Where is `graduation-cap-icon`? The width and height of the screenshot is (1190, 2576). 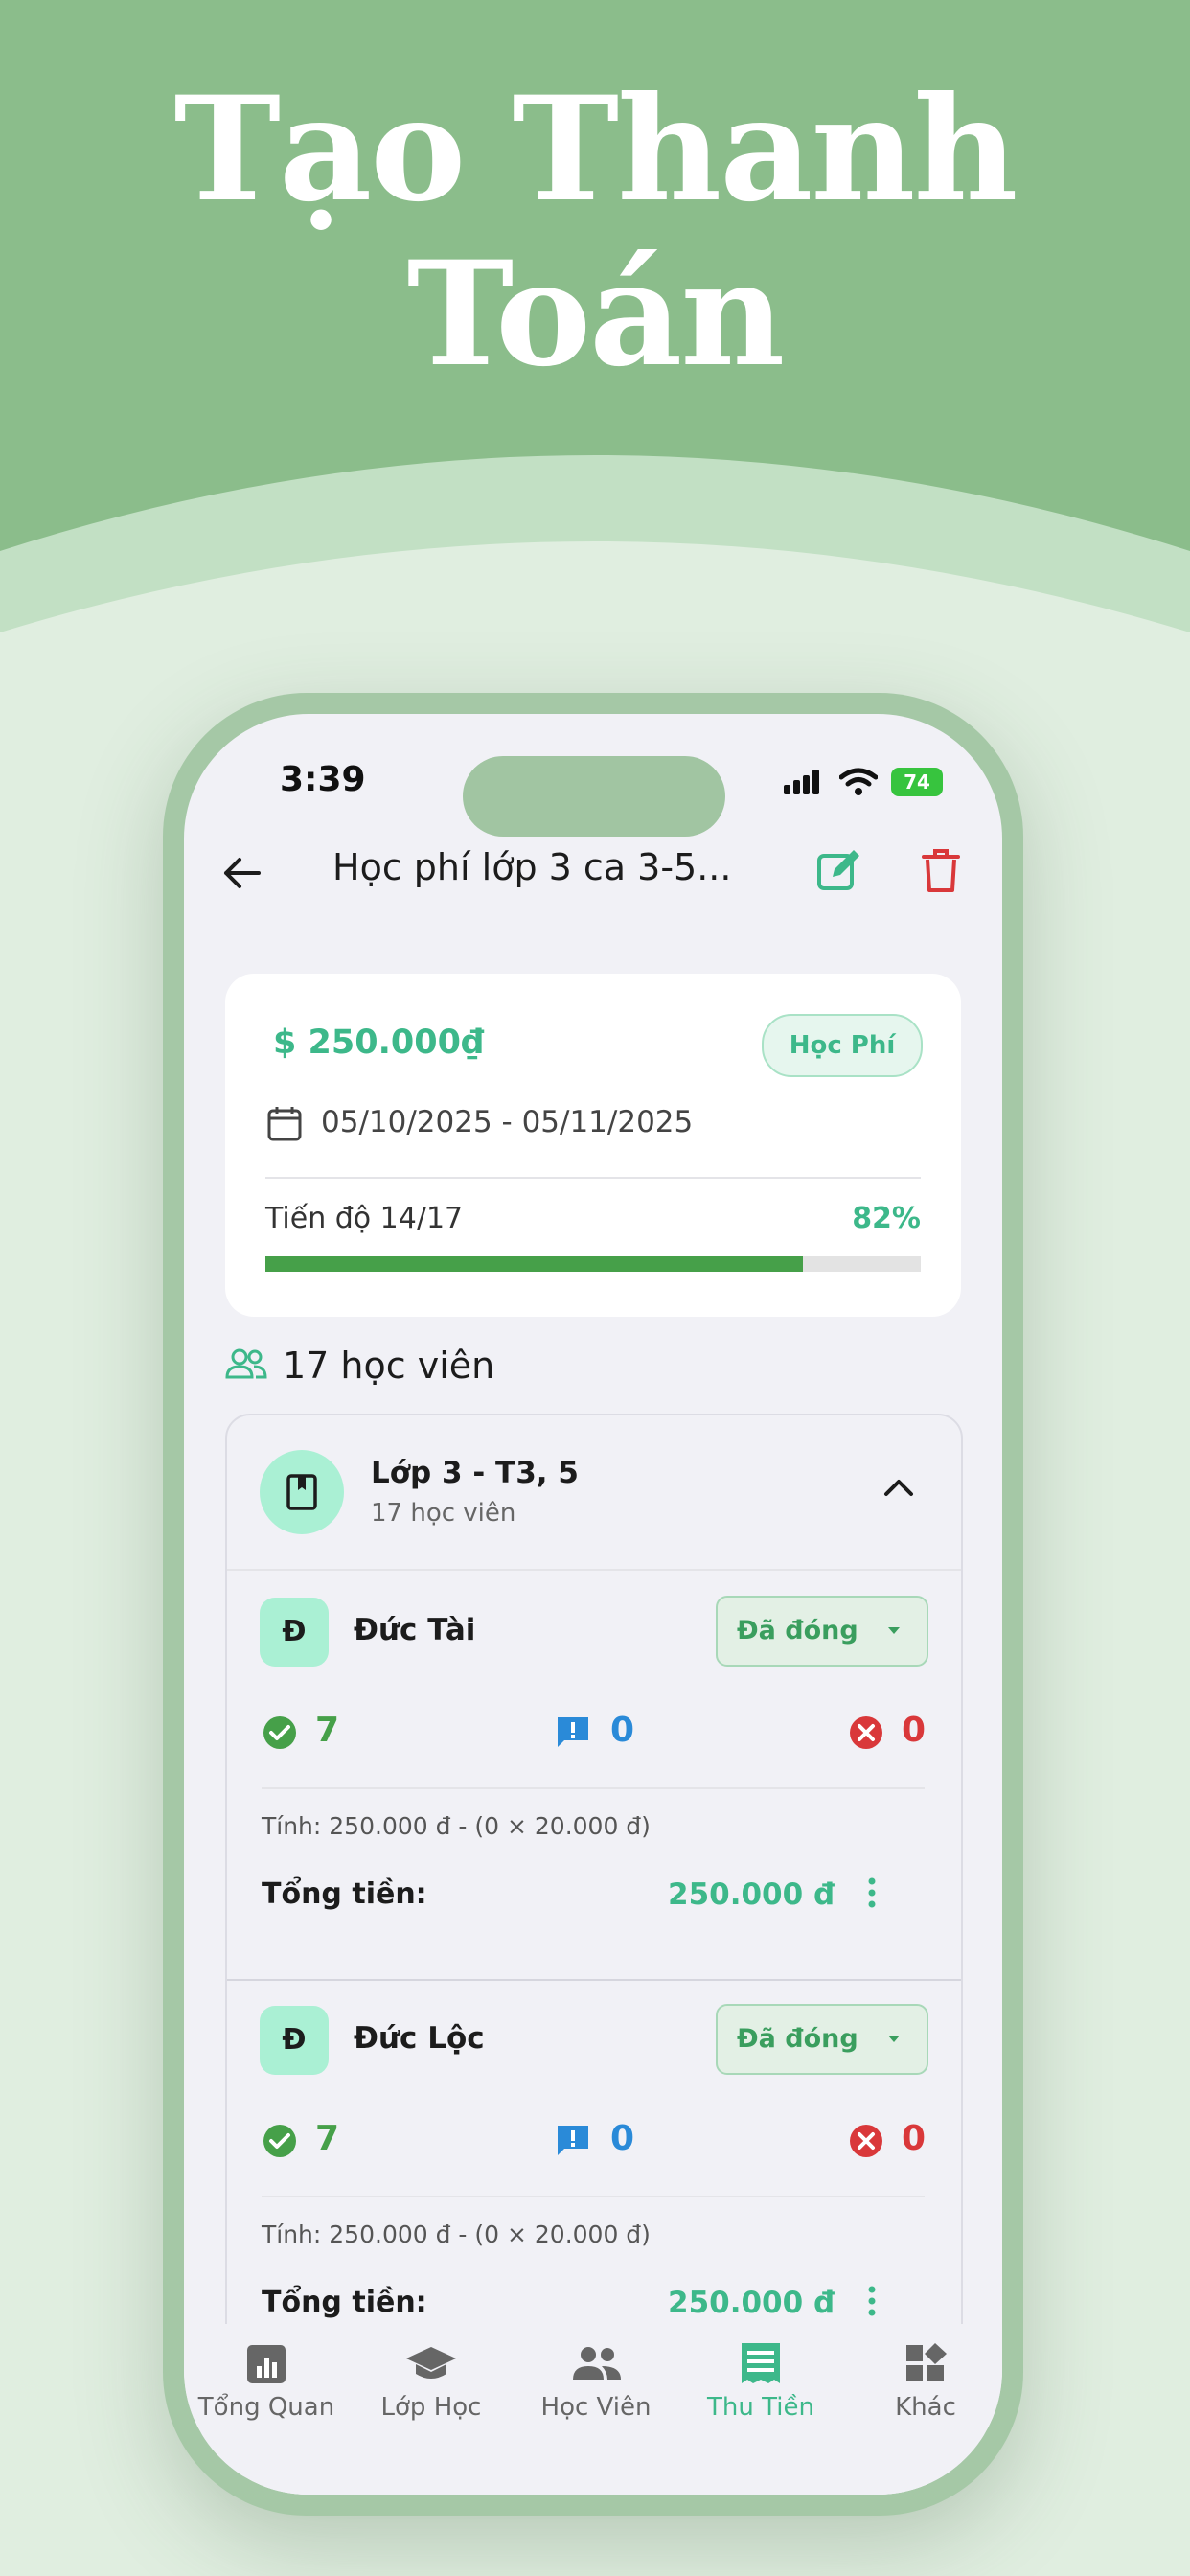
graduation-cap-icon is located at coordinates (431, 2363).